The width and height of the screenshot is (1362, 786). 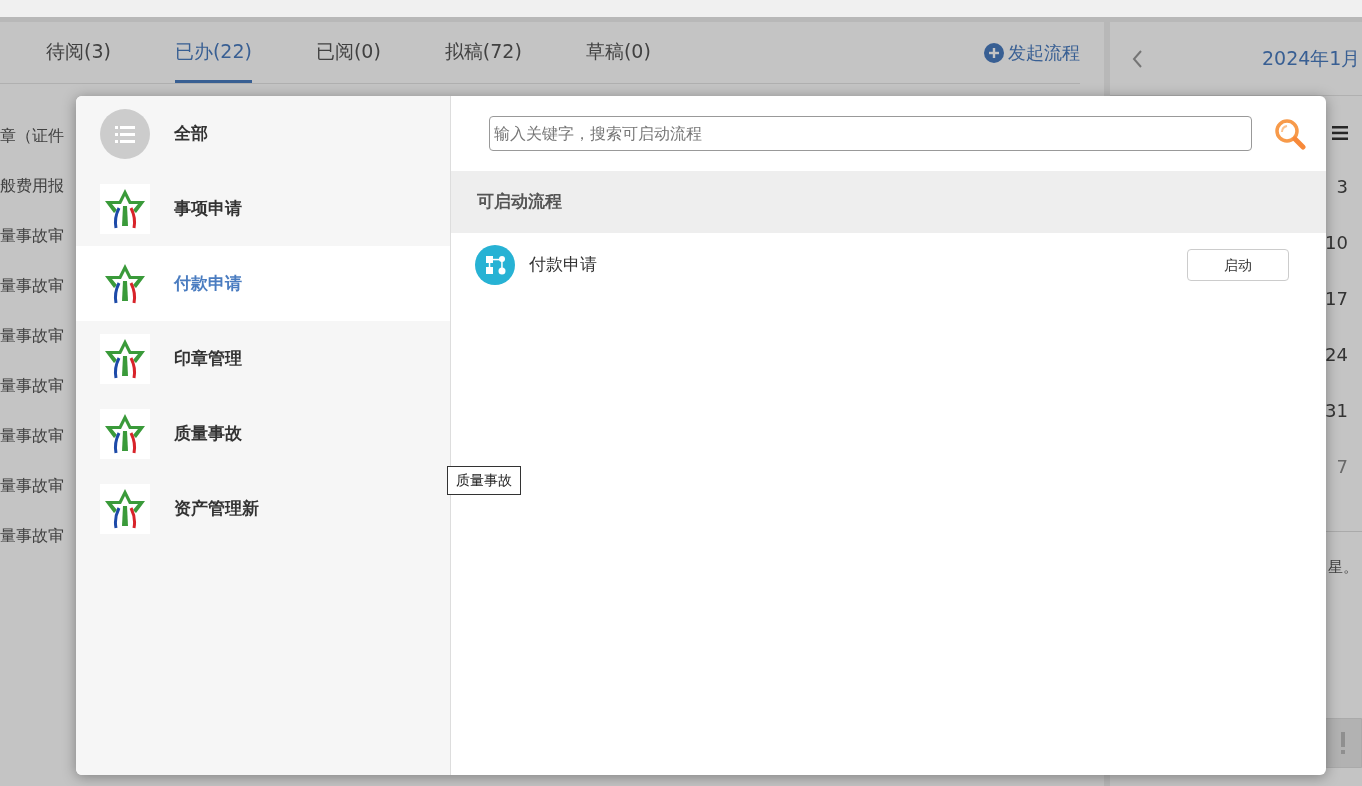 What do you see at coordinates (1238, 265) in the screenshot?
I see `start-button: 启动` at bounding box center [1238, 265].